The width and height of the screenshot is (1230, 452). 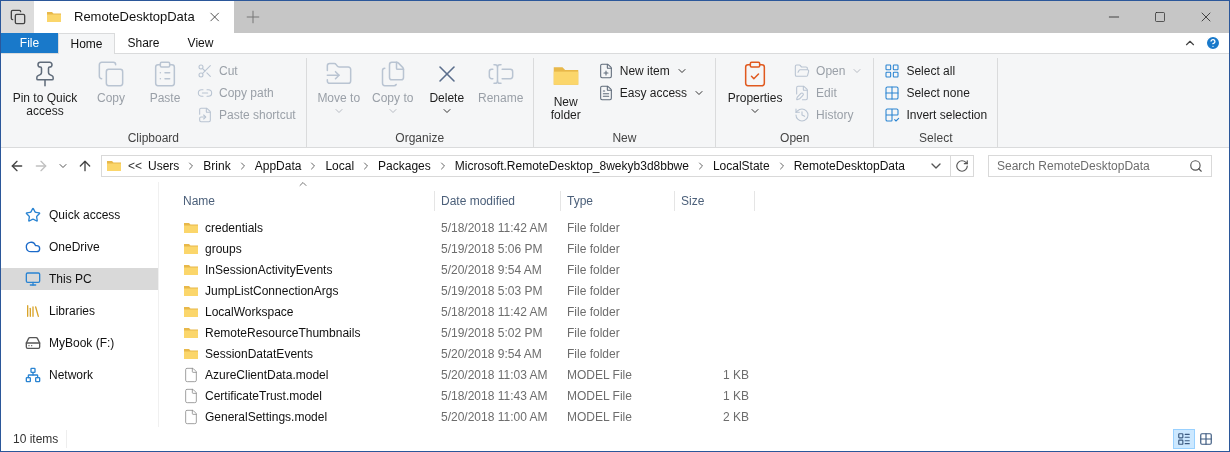 What do you see at coordinates (624, 139) in the screenshot?
I see `group-label: New` at bounding box center [624, 139].